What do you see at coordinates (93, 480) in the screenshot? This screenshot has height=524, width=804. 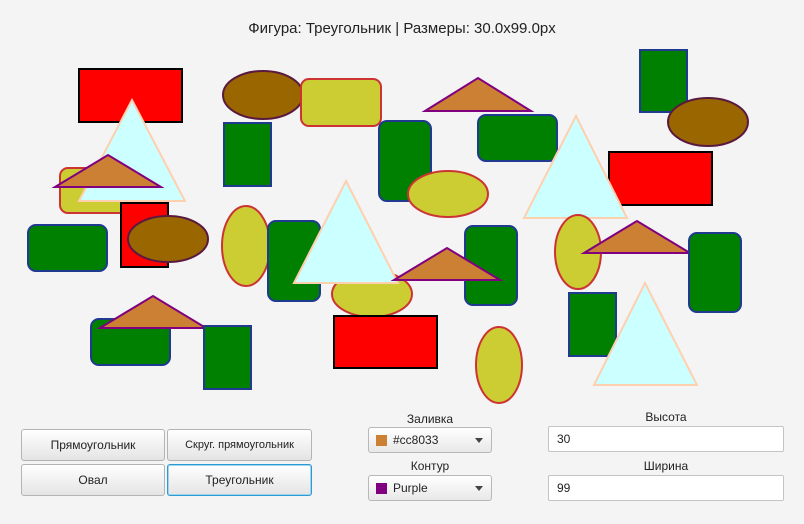 I see `oval-button: Овал` at bounding box center [93, 480].